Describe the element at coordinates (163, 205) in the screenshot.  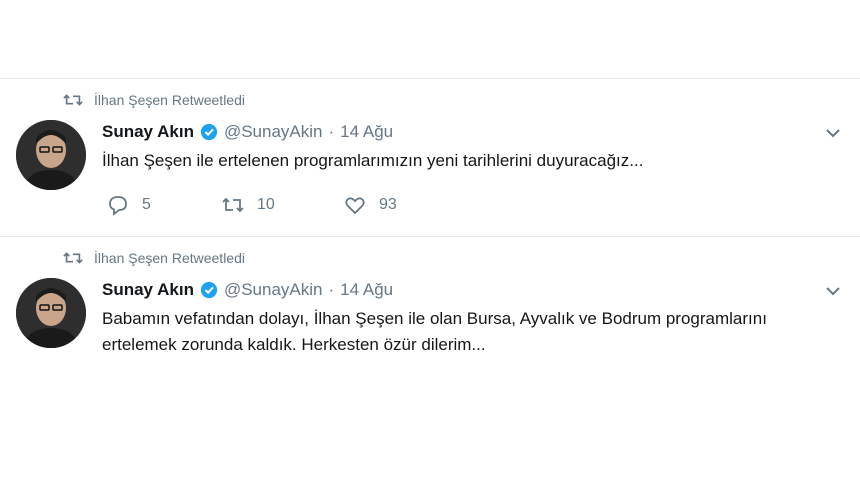
I see `reply-button: 5` at that location.